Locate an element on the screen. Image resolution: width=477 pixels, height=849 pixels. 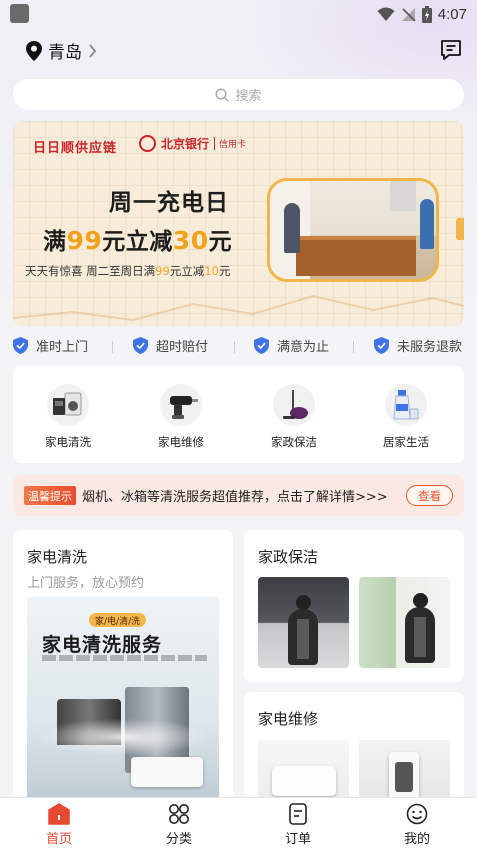
banner-subtitle: 天天有惊喜 周二至周日满99元立减10元 is located at coordinates (128, 271).